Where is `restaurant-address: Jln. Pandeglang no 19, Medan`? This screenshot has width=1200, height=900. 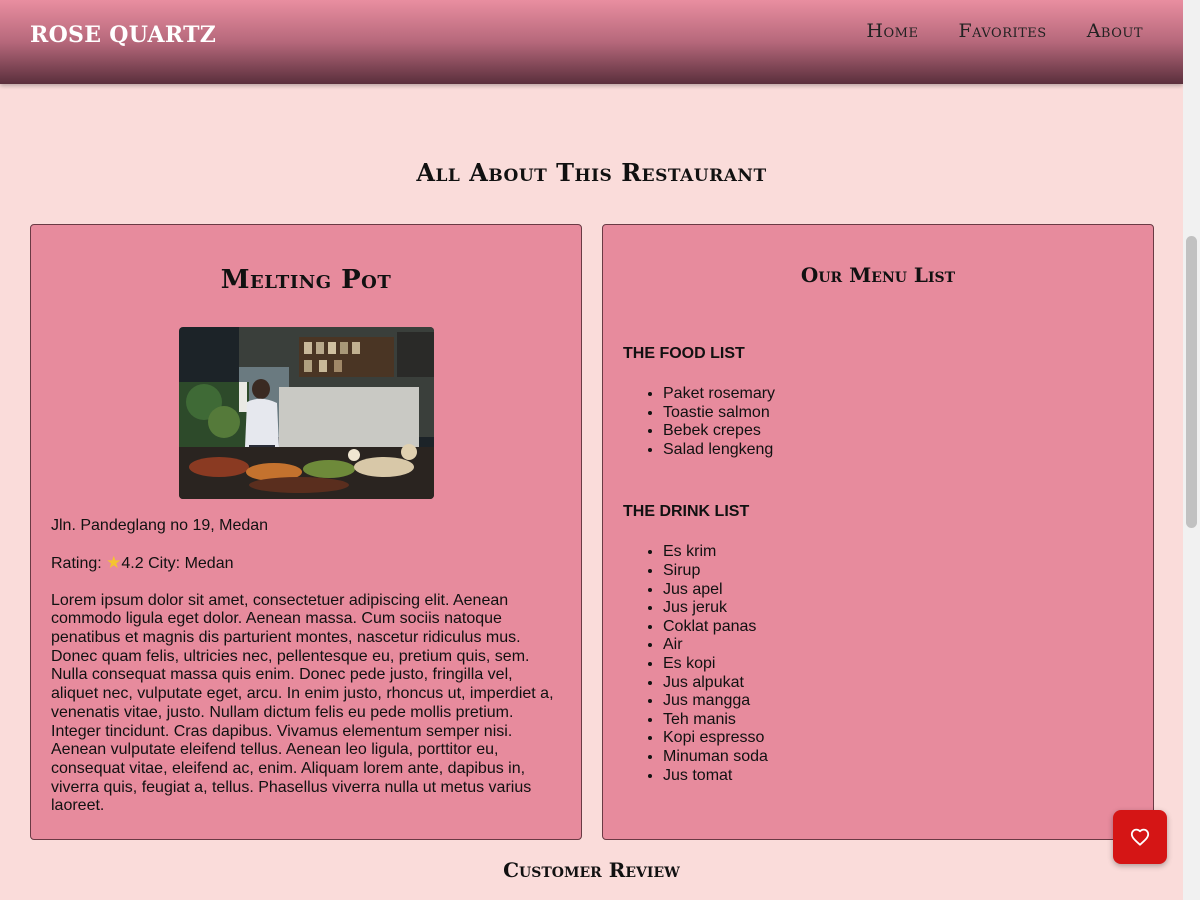 restaurant-address: Jln. Pandeglang no 19, Medan is located at coordinates (160, 525).